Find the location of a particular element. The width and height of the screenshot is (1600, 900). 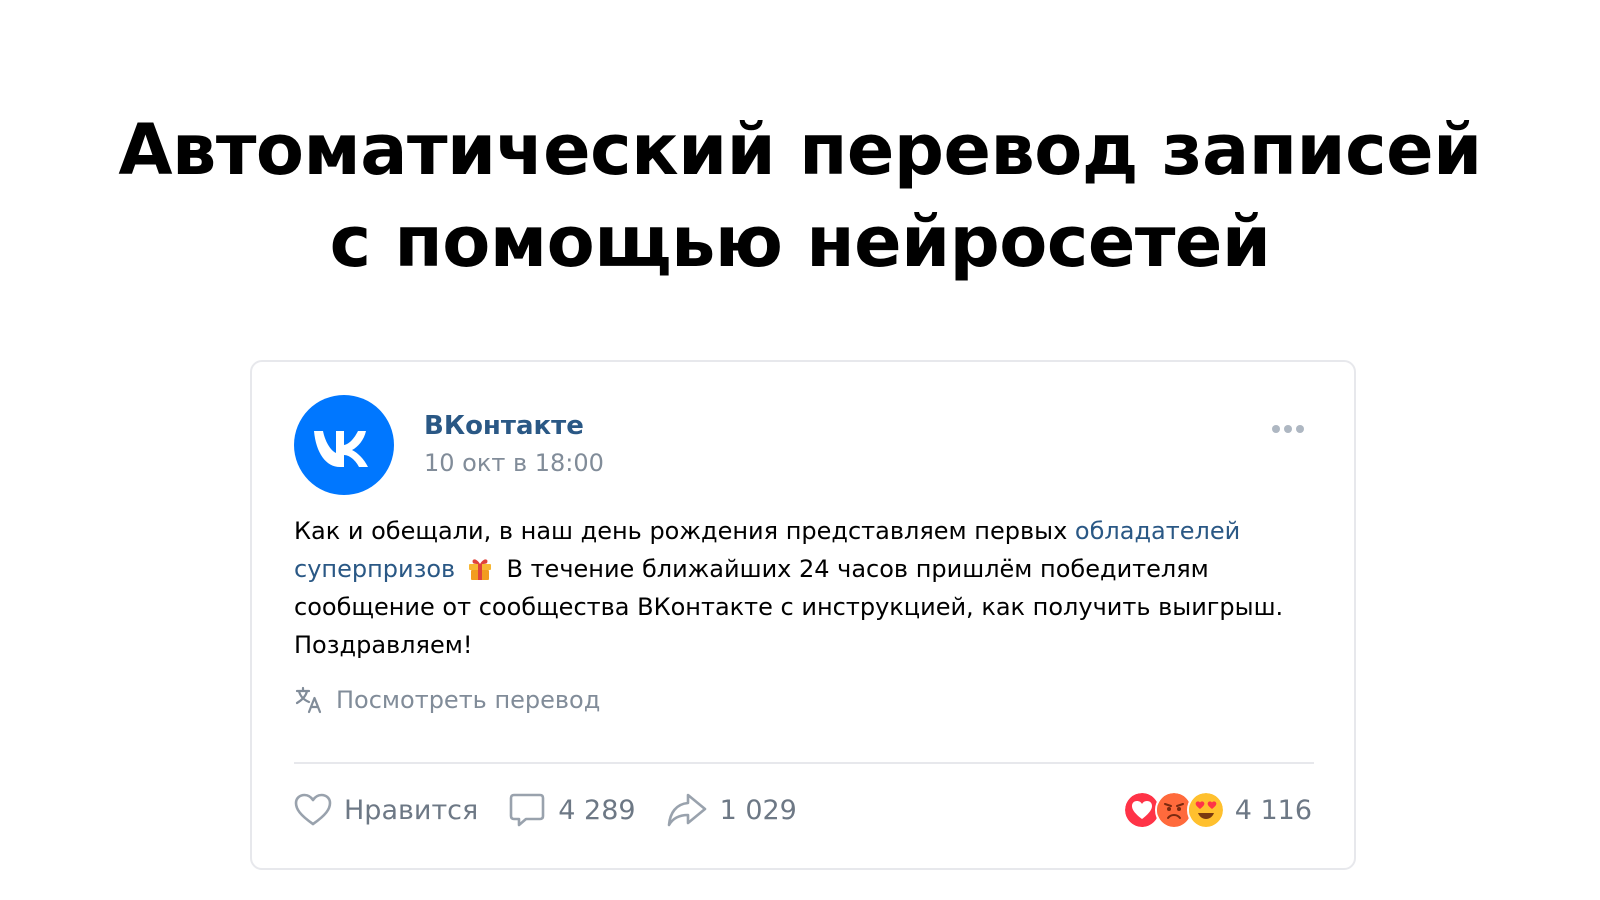

avatar is located at coordinates (344, 445).